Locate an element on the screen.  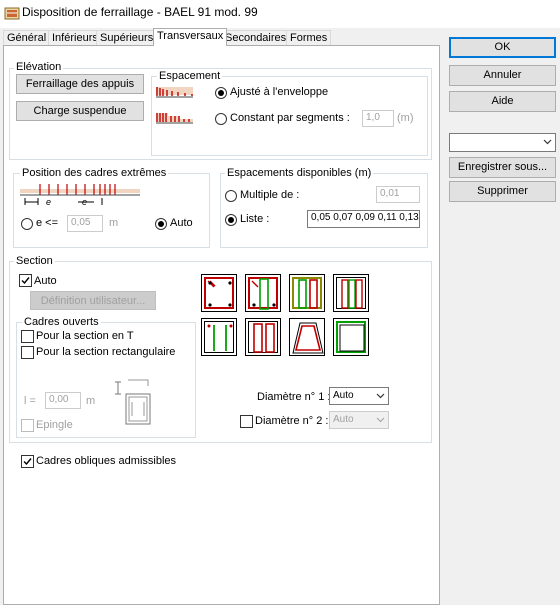
section-auto-checkbox is located at coordinates (25, 280).